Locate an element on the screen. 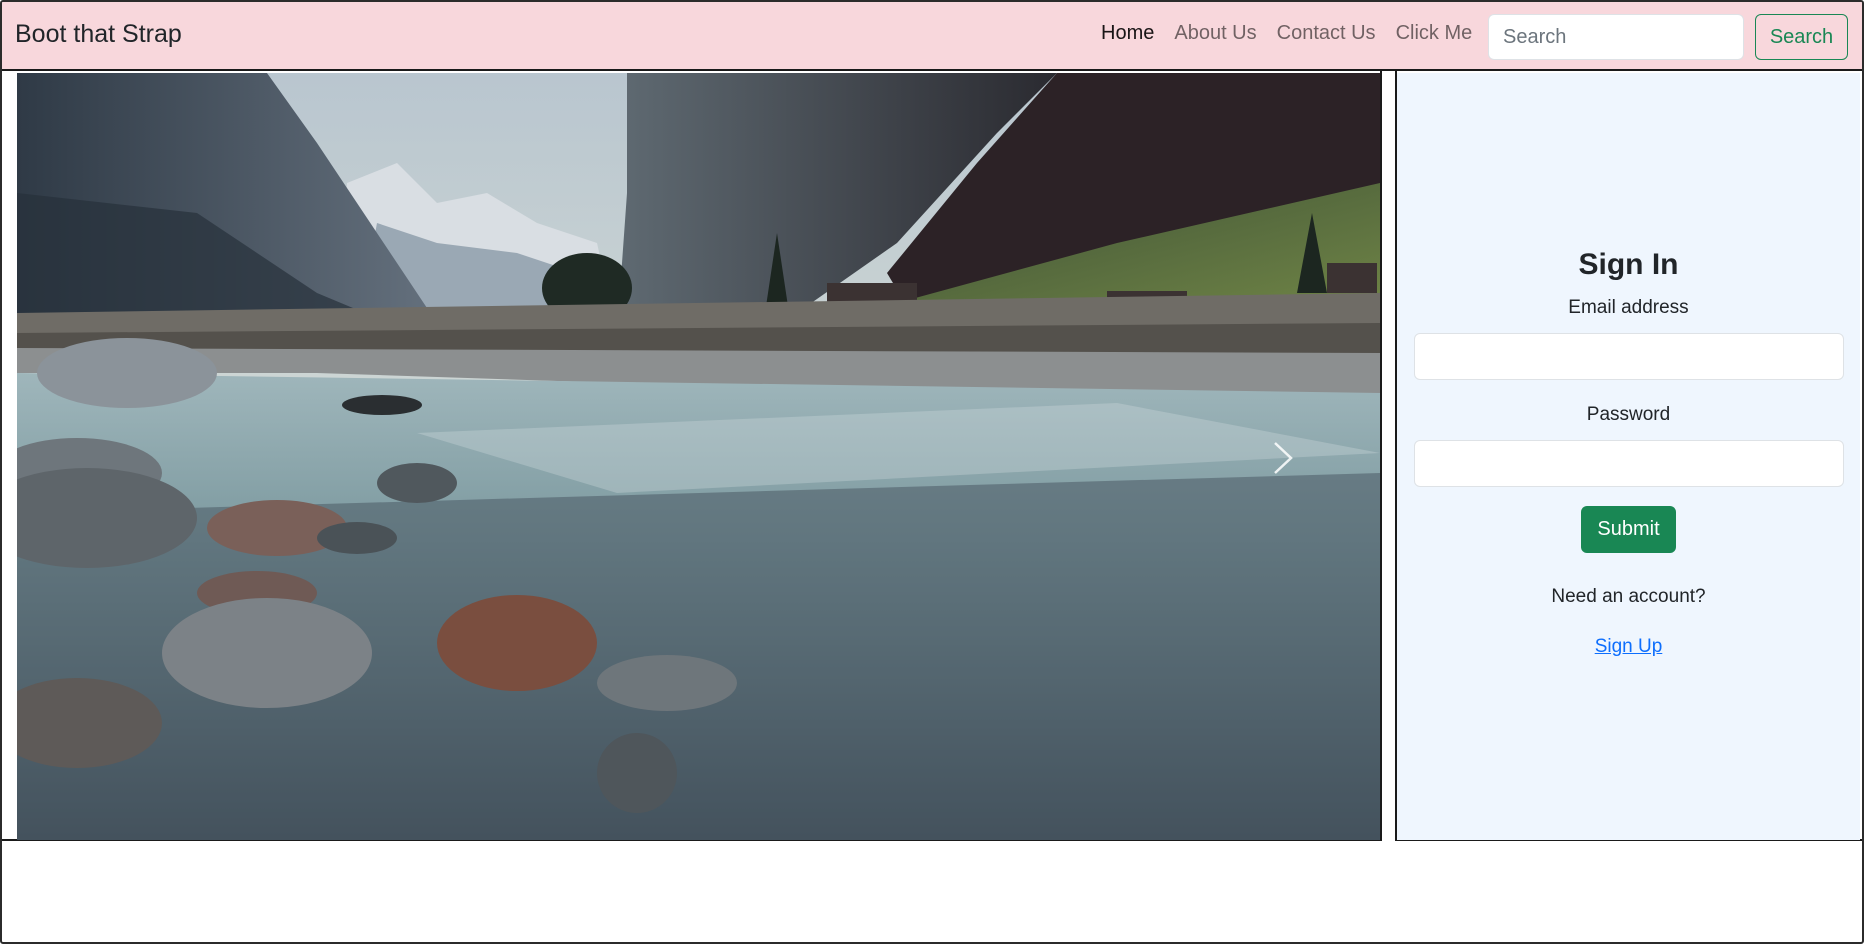  column-divider is located at coordinates (1388, 456).